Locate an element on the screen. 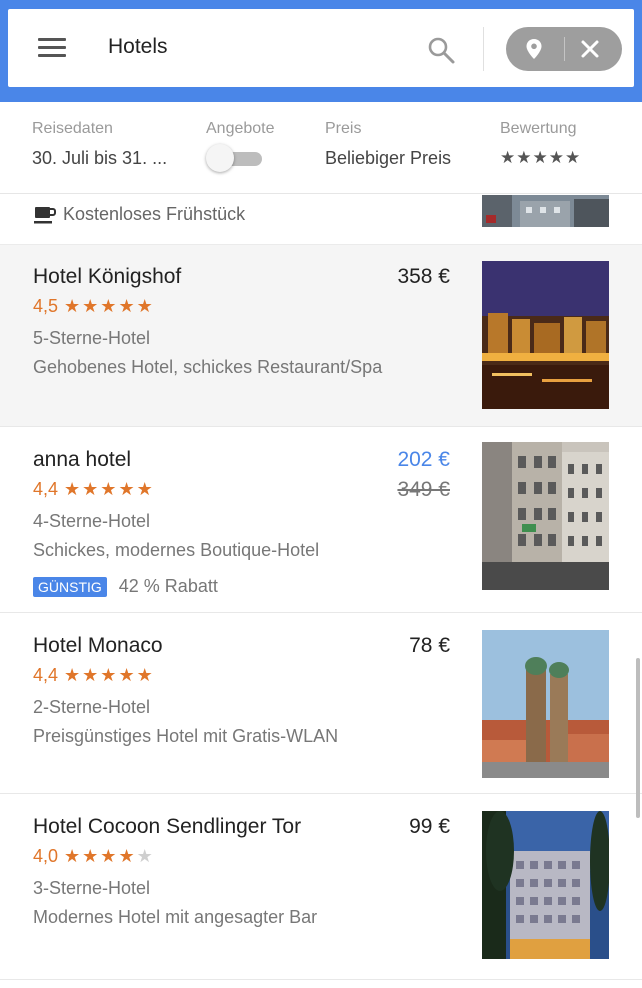 This screenshot has height=988, width=642. hotel-old-price: 349 € is located at coordinates (423, 489).